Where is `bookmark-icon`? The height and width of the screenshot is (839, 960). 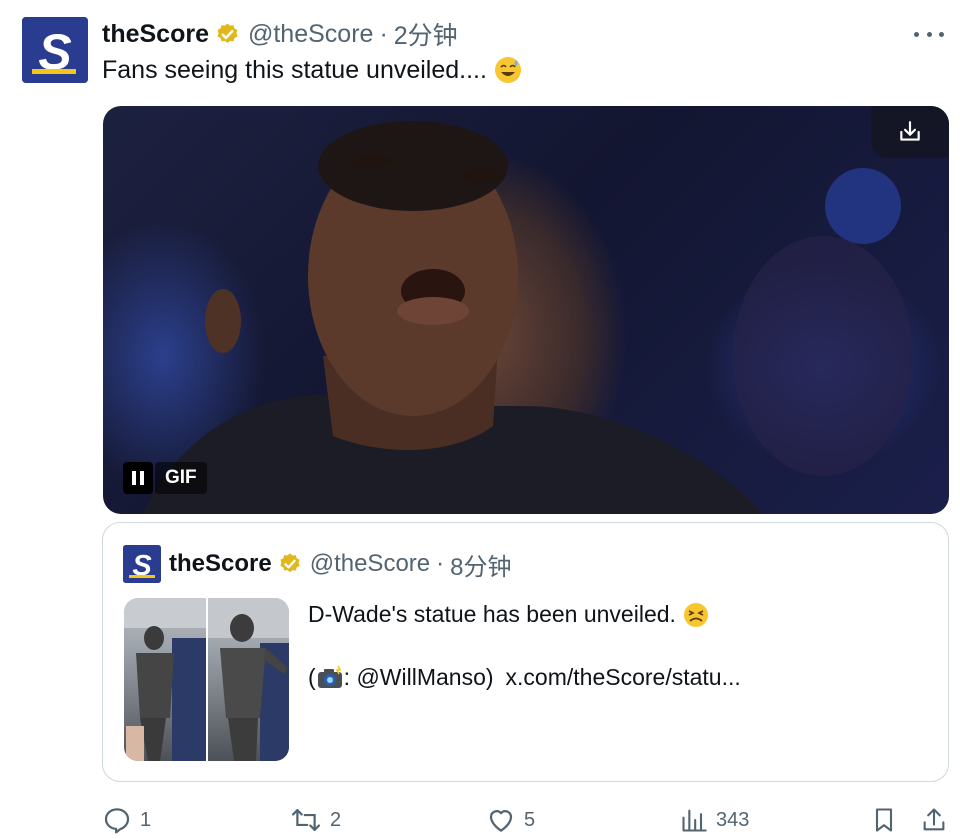 bookmark-icon is located at coordinates (884, 820).